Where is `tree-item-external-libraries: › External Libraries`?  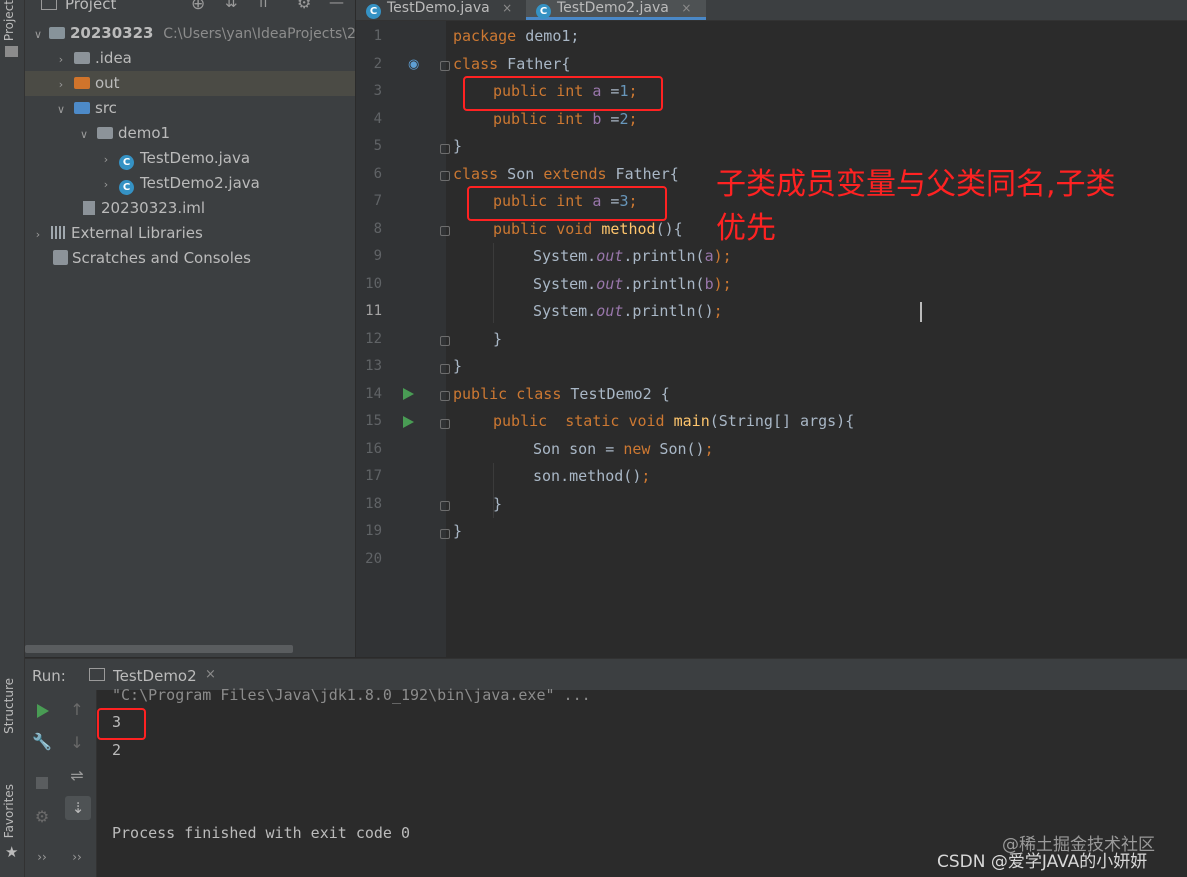
tree-item-external-libraries: › External Libraries is located at coordinates (114, 233).